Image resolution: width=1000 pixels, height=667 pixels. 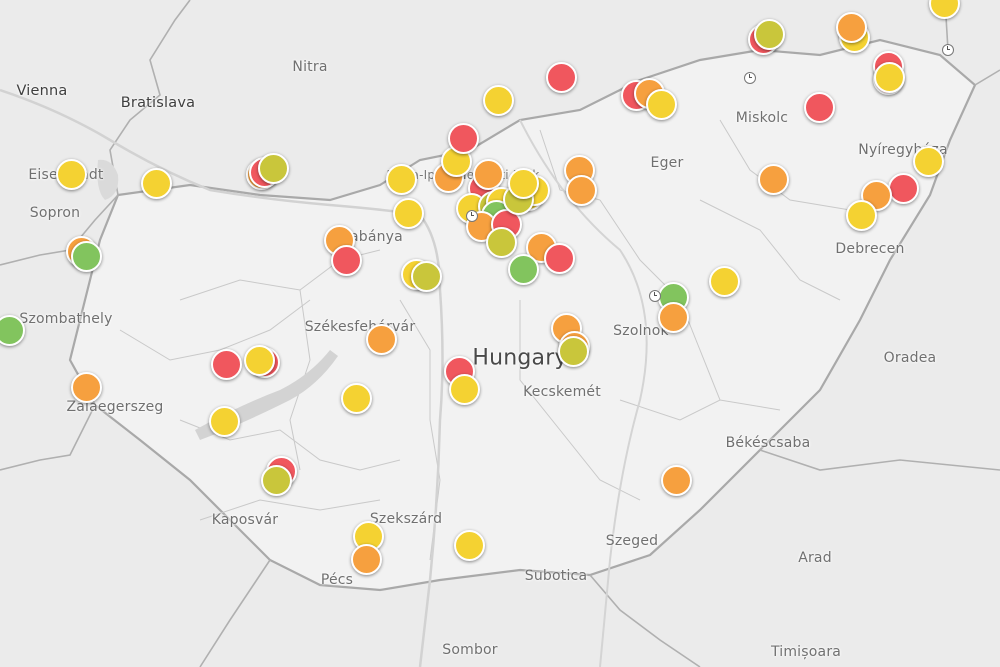 I want to click on city-label-pecs: Pécs, so click(x=337, y=580).